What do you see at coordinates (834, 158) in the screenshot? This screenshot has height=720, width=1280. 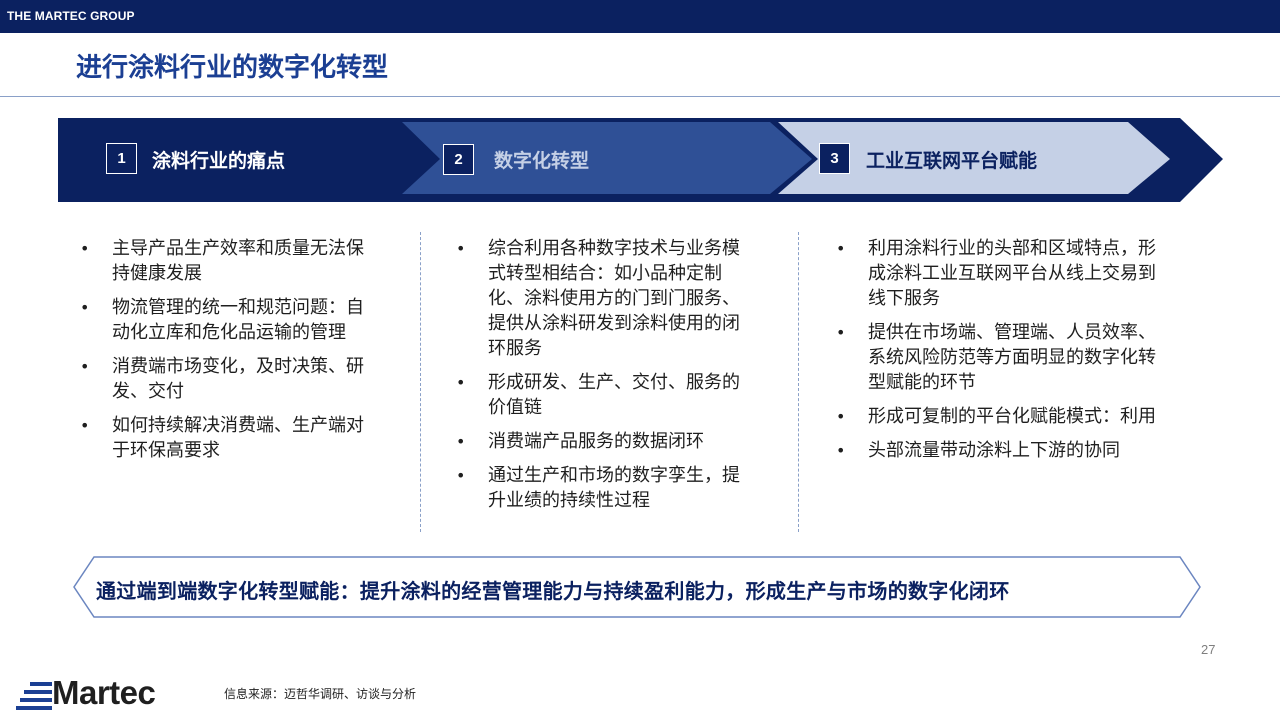 I see `step-3-number: 3` at bounding box center [834, 158].